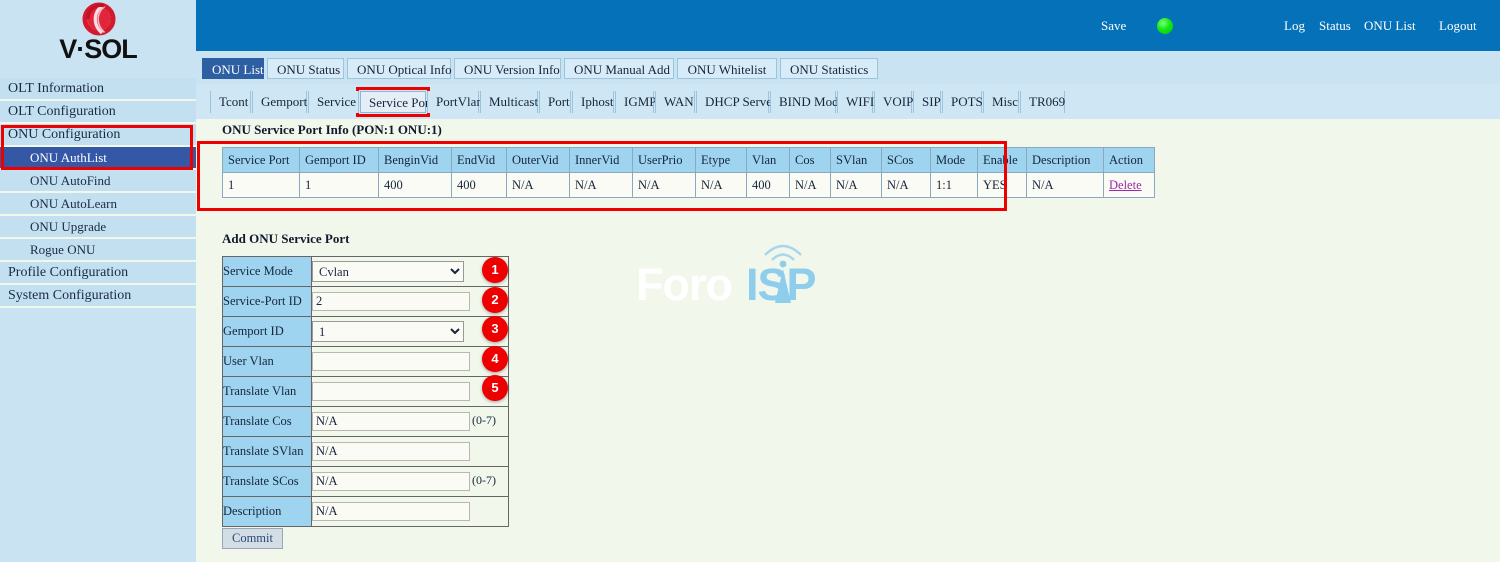  Describe the element at coordinates (415, 160) in the screenshot. I see `column-header: BenginVid` at that location.